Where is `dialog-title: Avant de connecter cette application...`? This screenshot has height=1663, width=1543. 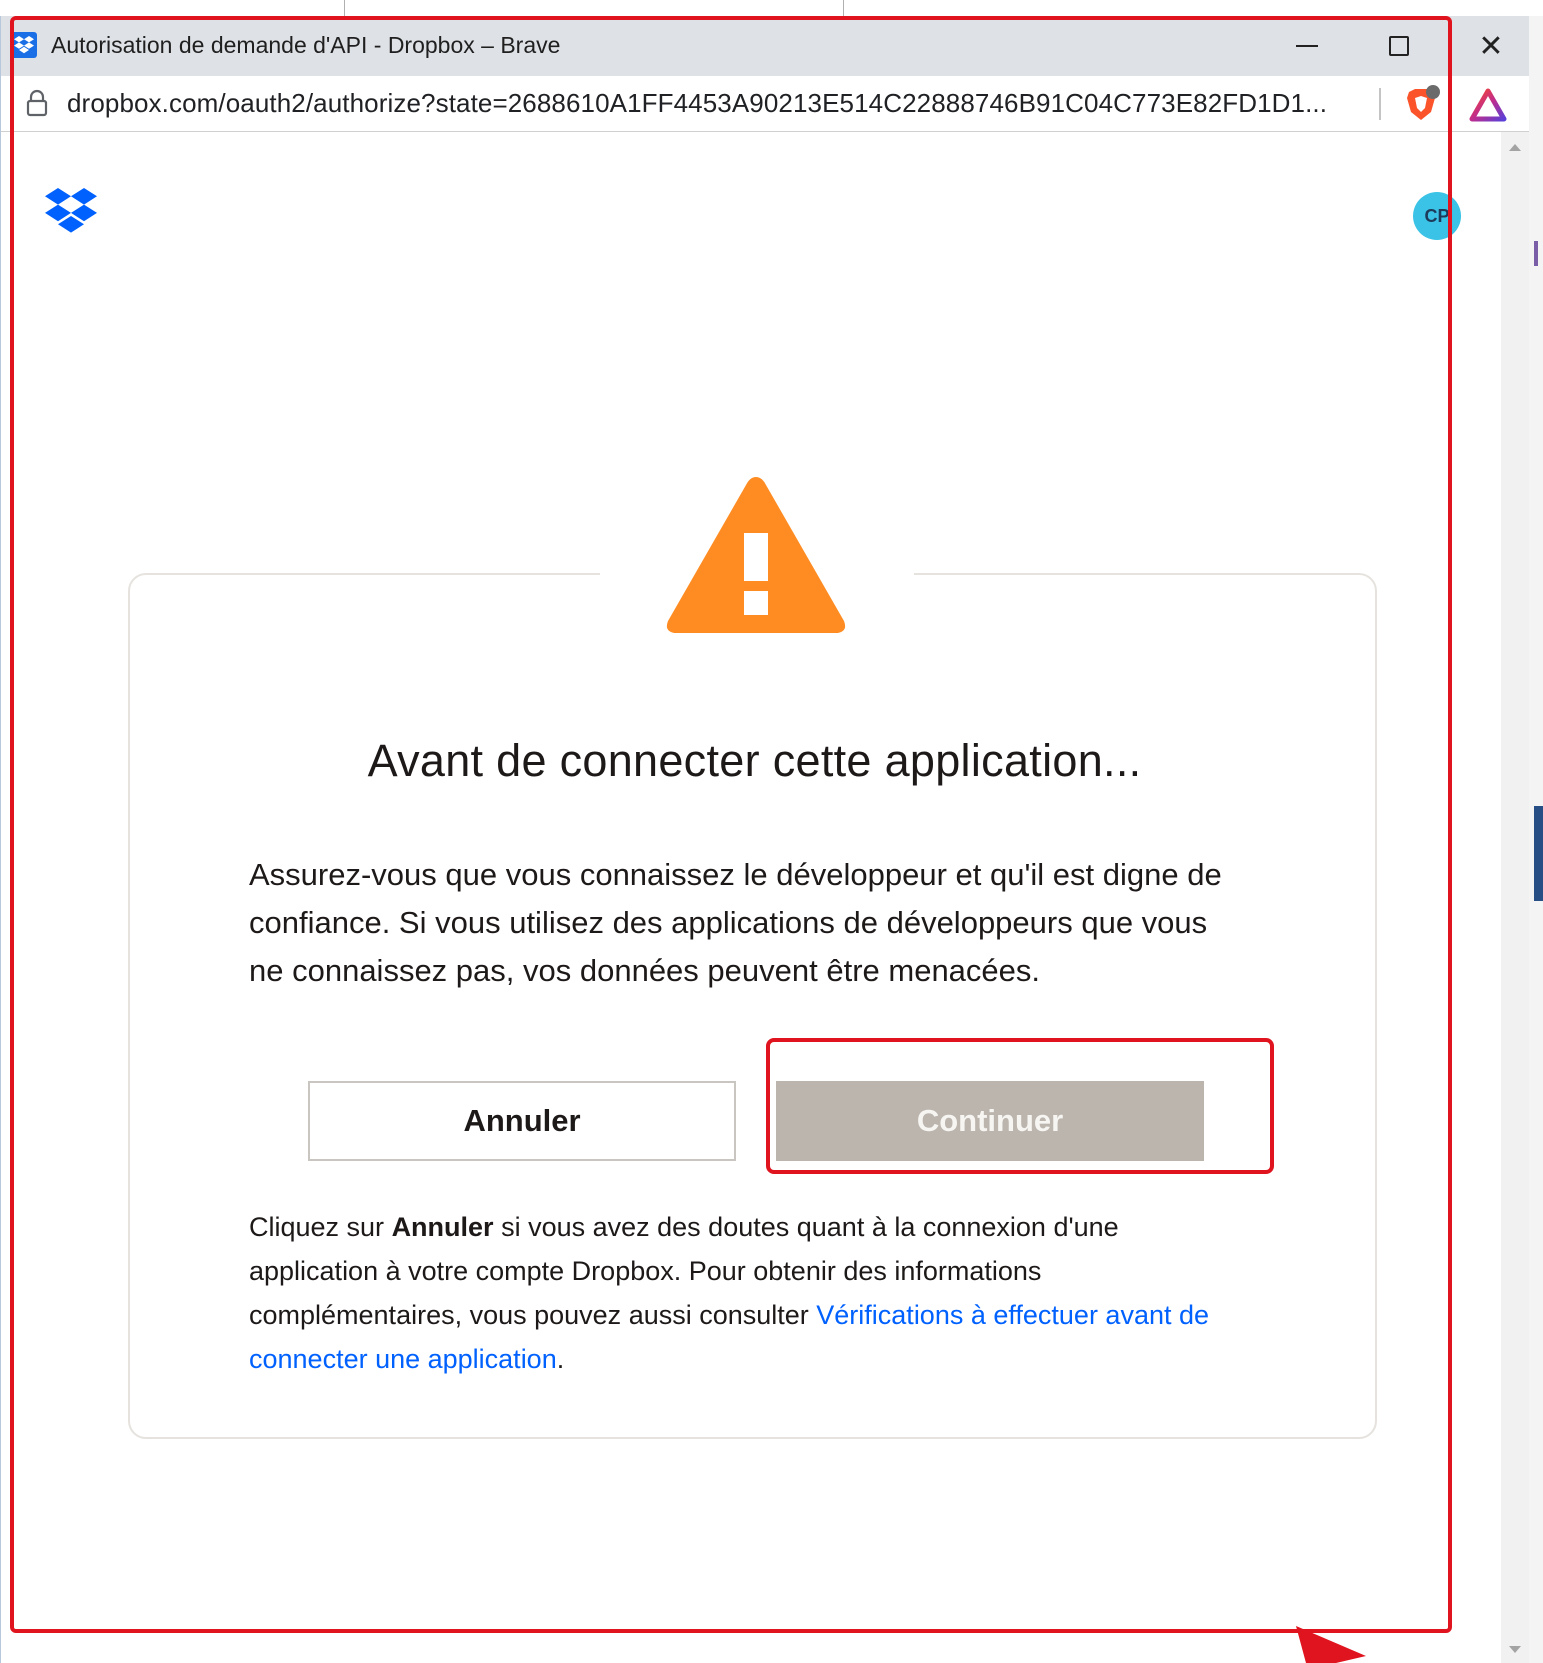
dialog-title: Avant de connecter cette application... is located at coordinates (754, 760).